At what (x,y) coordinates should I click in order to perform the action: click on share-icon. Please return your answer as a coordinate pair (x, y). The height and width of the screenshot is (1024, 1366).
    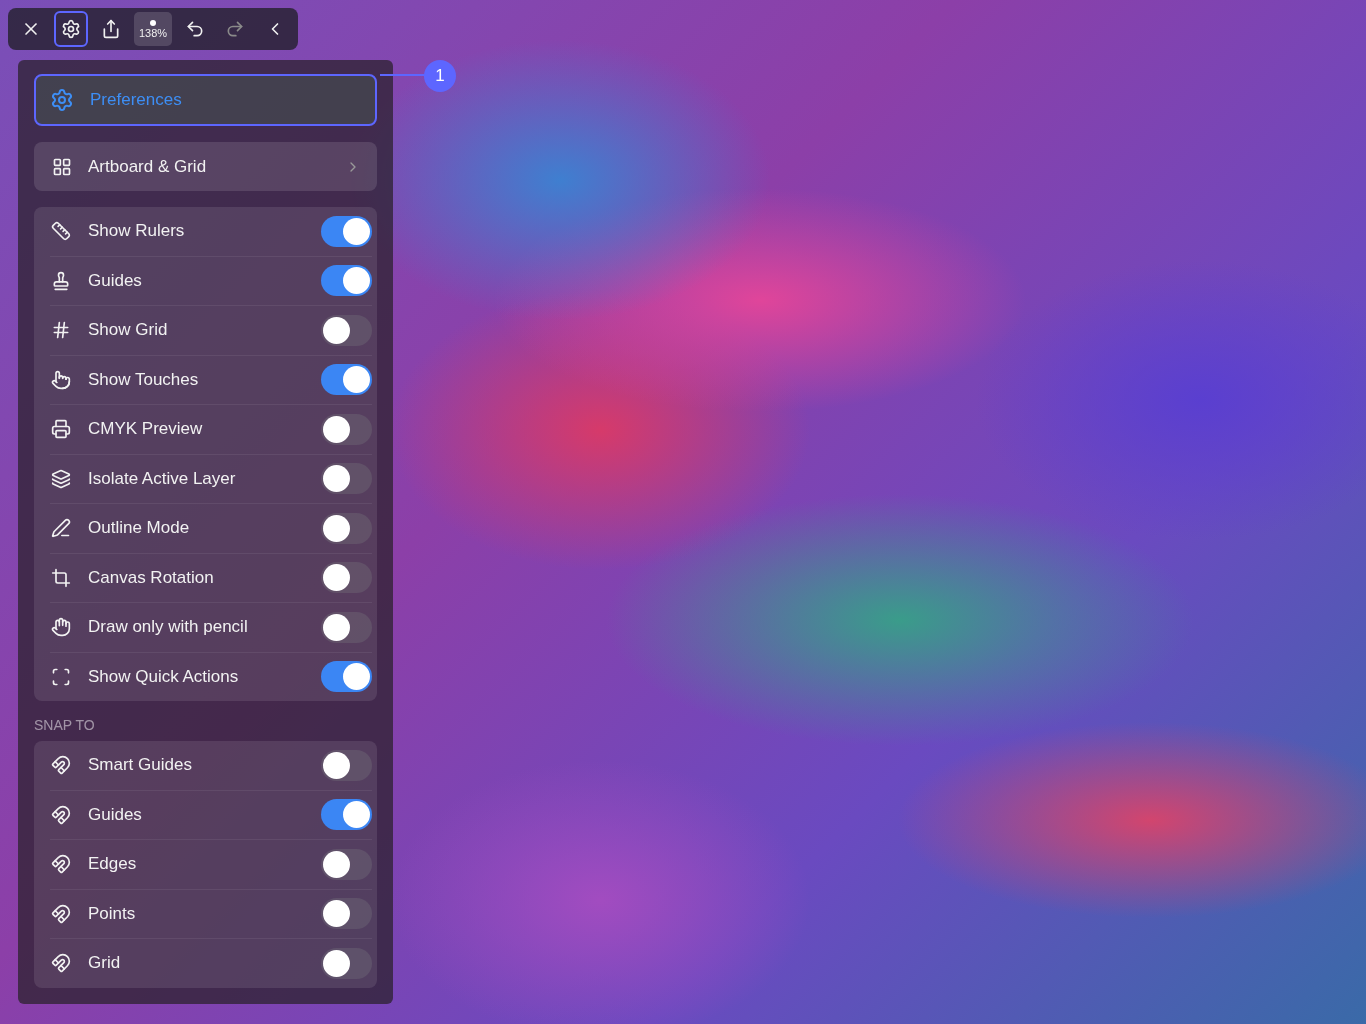
    Looking at the image, I should click on (111, 29).